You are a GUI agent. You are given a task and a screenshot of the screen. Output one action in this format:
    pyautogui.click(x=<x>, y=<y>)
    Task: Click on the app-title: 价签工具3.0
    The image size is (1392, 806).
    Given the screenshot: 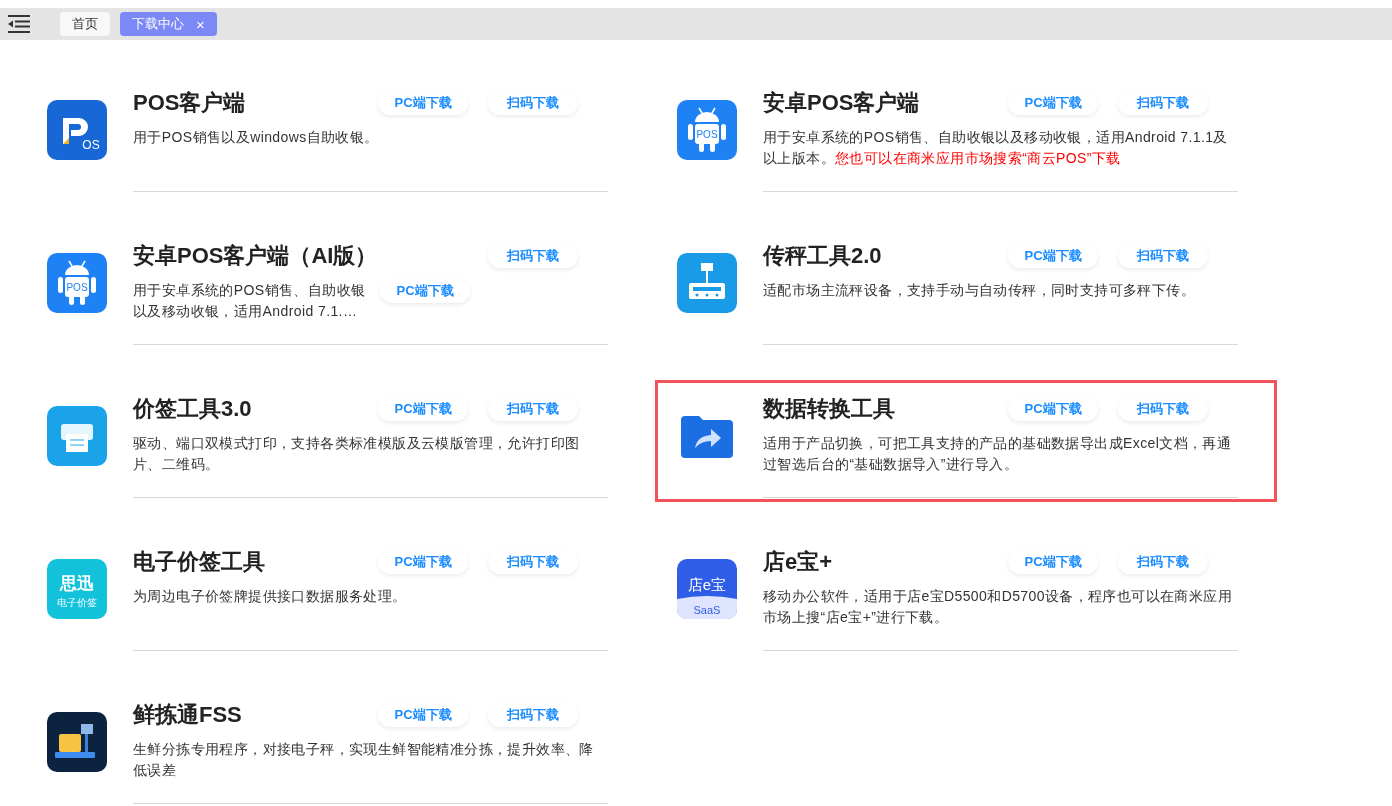 What is the action you would take?
    pyautogui.click(x=192, y=409)
    